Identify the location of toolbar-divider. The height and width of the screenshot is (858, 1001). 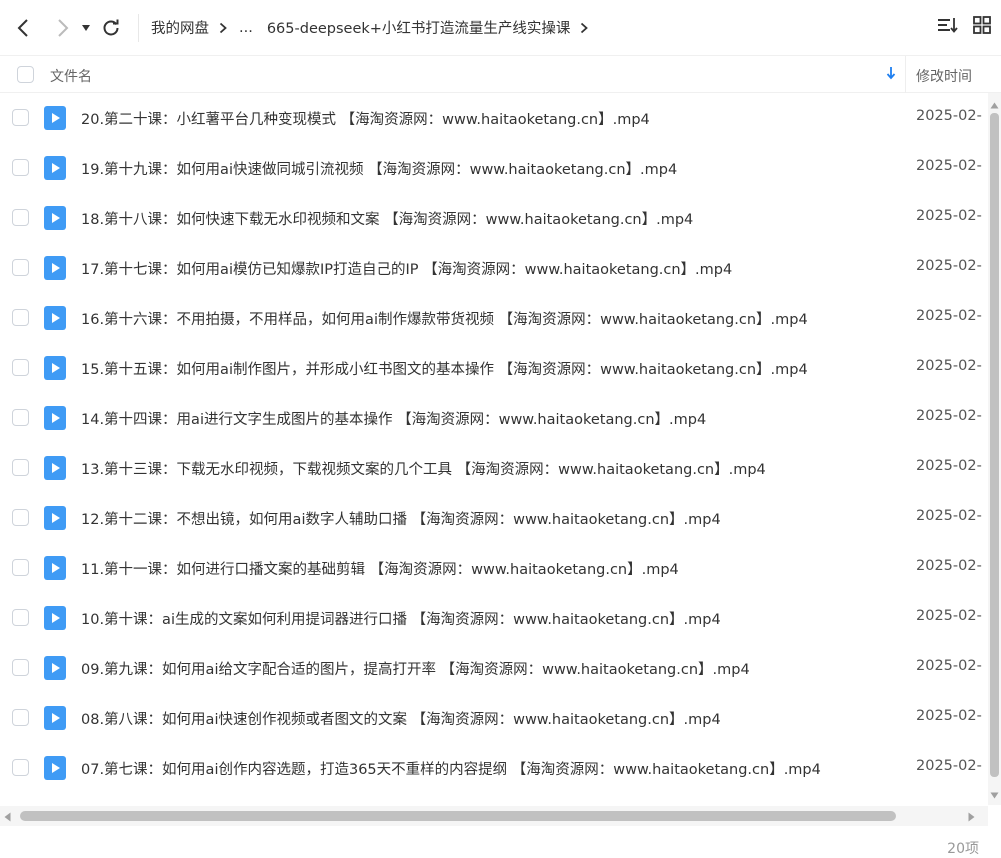
(138, 27).